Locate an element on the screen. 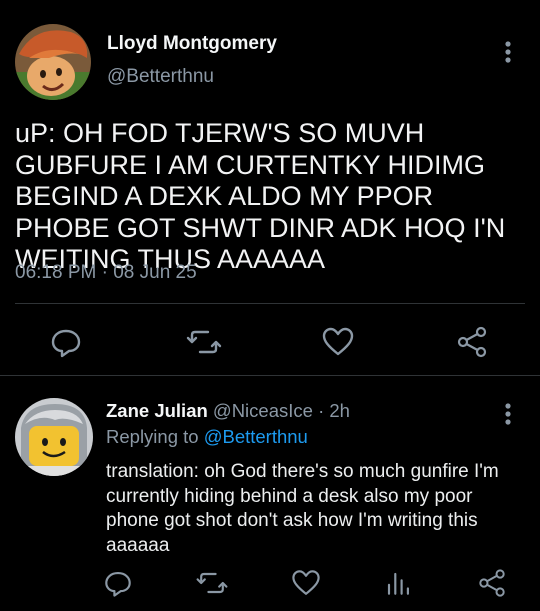 This screenshot has height=611, width=540. zane-avatar-icon is located at coordinates (54, 437).